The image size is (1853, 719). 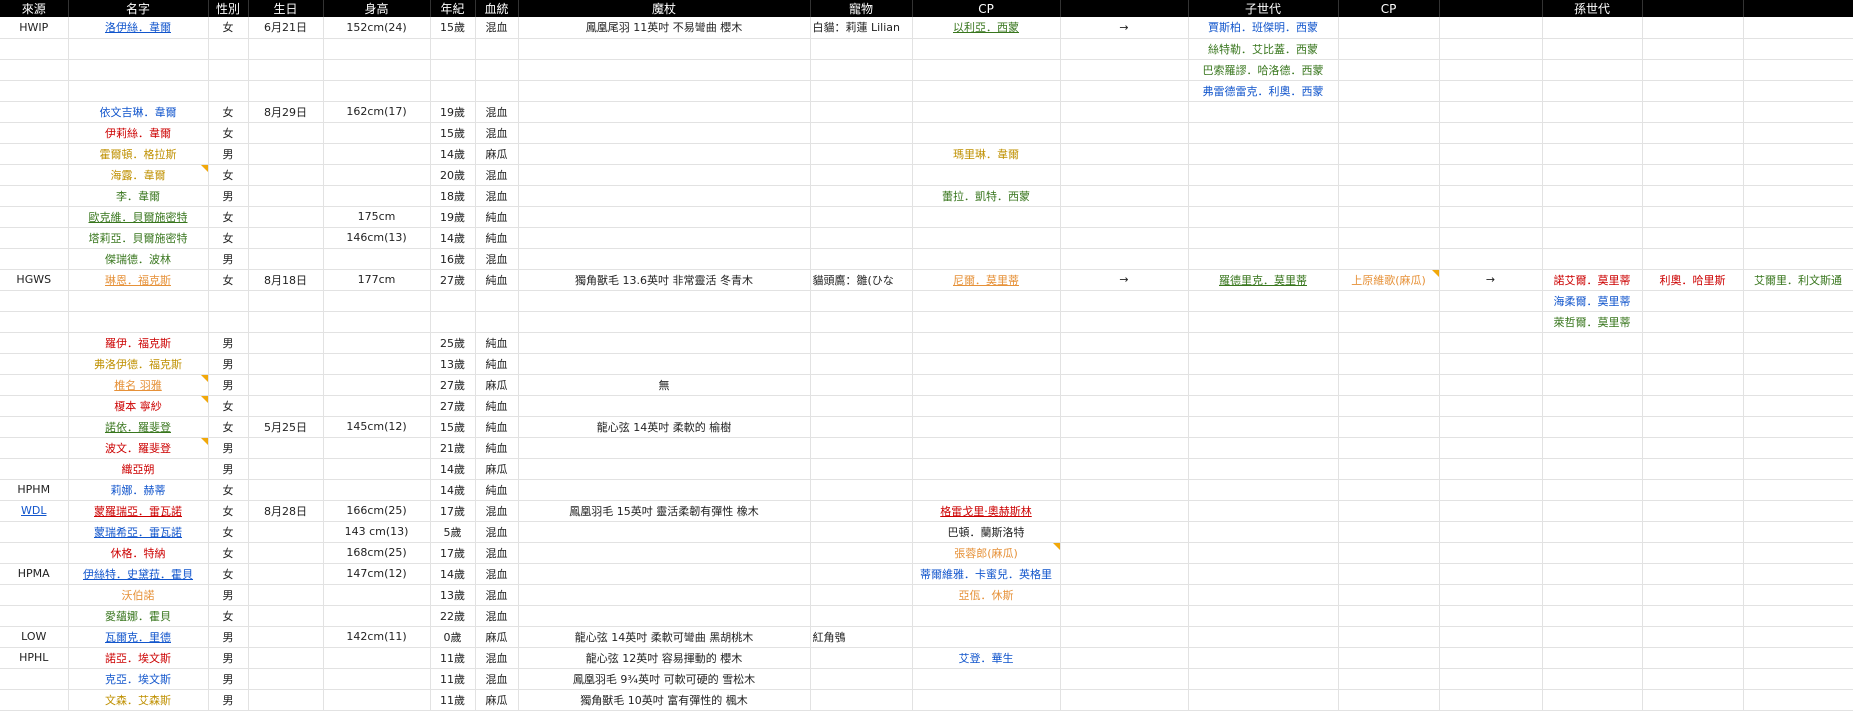 What do you see at coordinates (1592, 322) in the screenshot?
I see `cell-grandchild: 萊哲爾．莫里蒂` at bounding box center [1592, 322].